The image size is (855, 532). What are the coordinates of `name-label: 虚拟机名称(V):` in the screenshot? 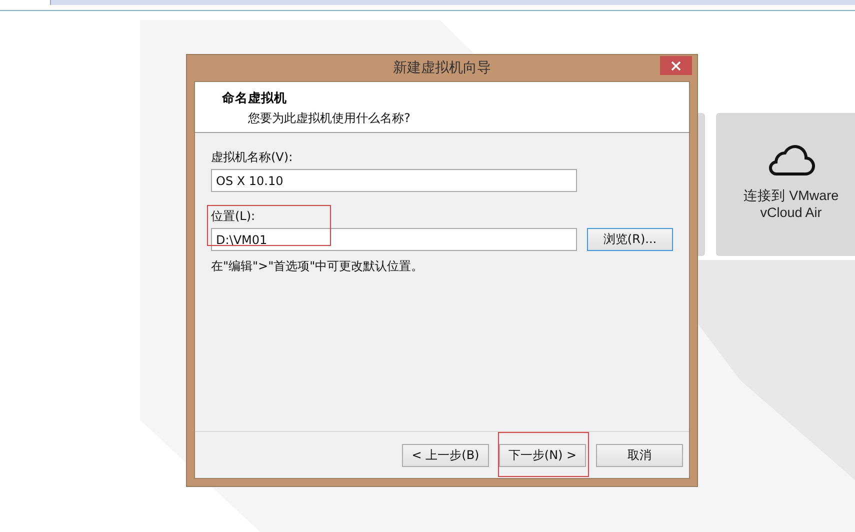 It's located at (252, 157).